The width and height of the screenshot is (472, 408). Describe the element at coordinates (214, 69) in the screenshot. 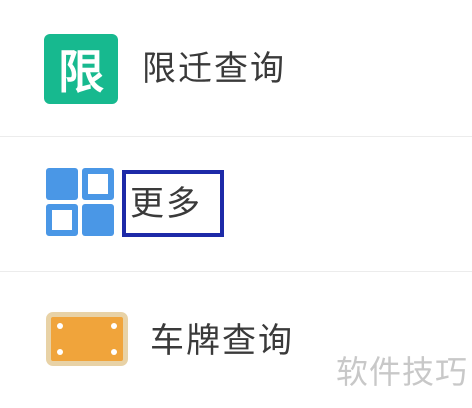

I see `menu-item-label: 限迁查询` at that location.